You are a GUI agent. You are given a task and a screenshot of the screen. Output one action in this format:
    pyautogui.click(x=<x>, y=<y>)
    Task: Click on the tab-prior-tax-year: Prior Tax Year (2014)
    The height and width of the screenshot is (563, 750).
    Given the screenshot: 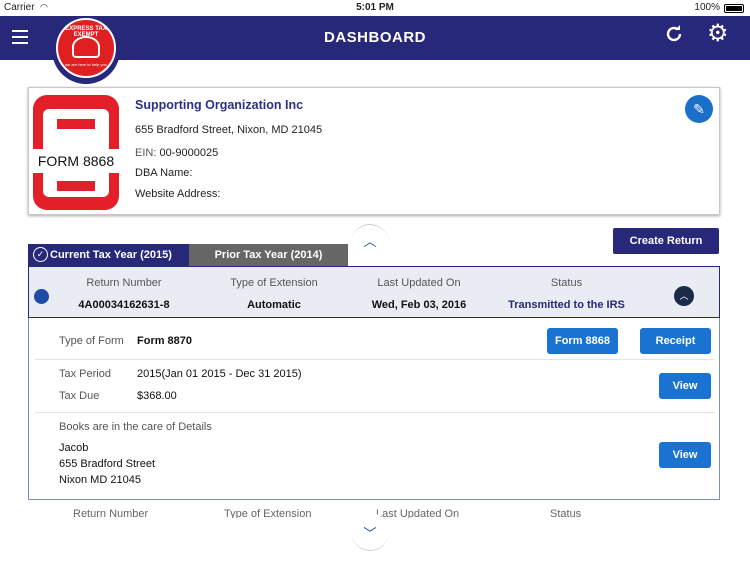 What is the action you would take?
    pyautogui.click(x=268, y=255)
    